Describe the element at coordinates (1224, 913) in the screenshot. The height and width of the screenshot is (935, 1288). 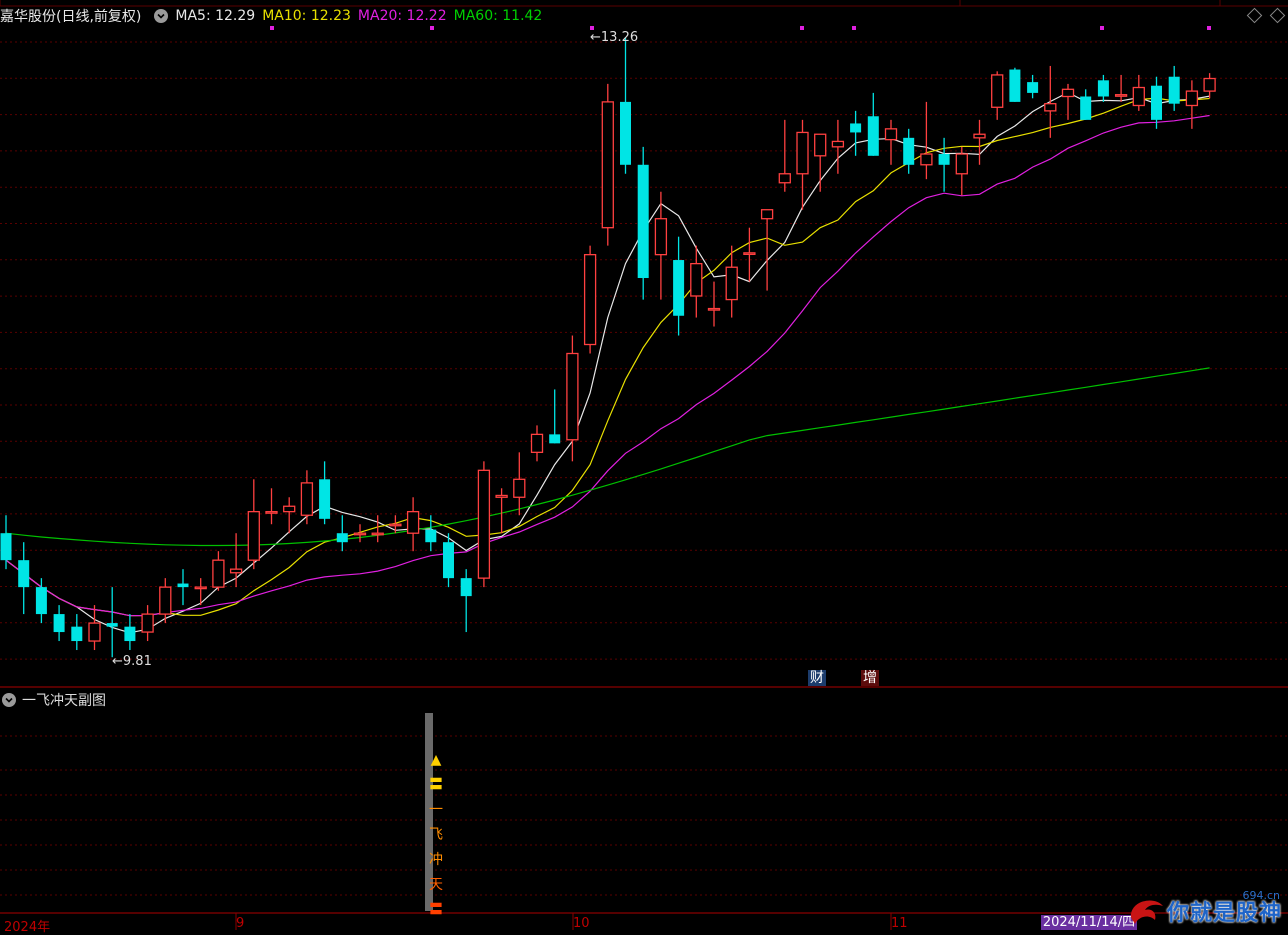
I see `watermark-text: 你就是股神` at that location.